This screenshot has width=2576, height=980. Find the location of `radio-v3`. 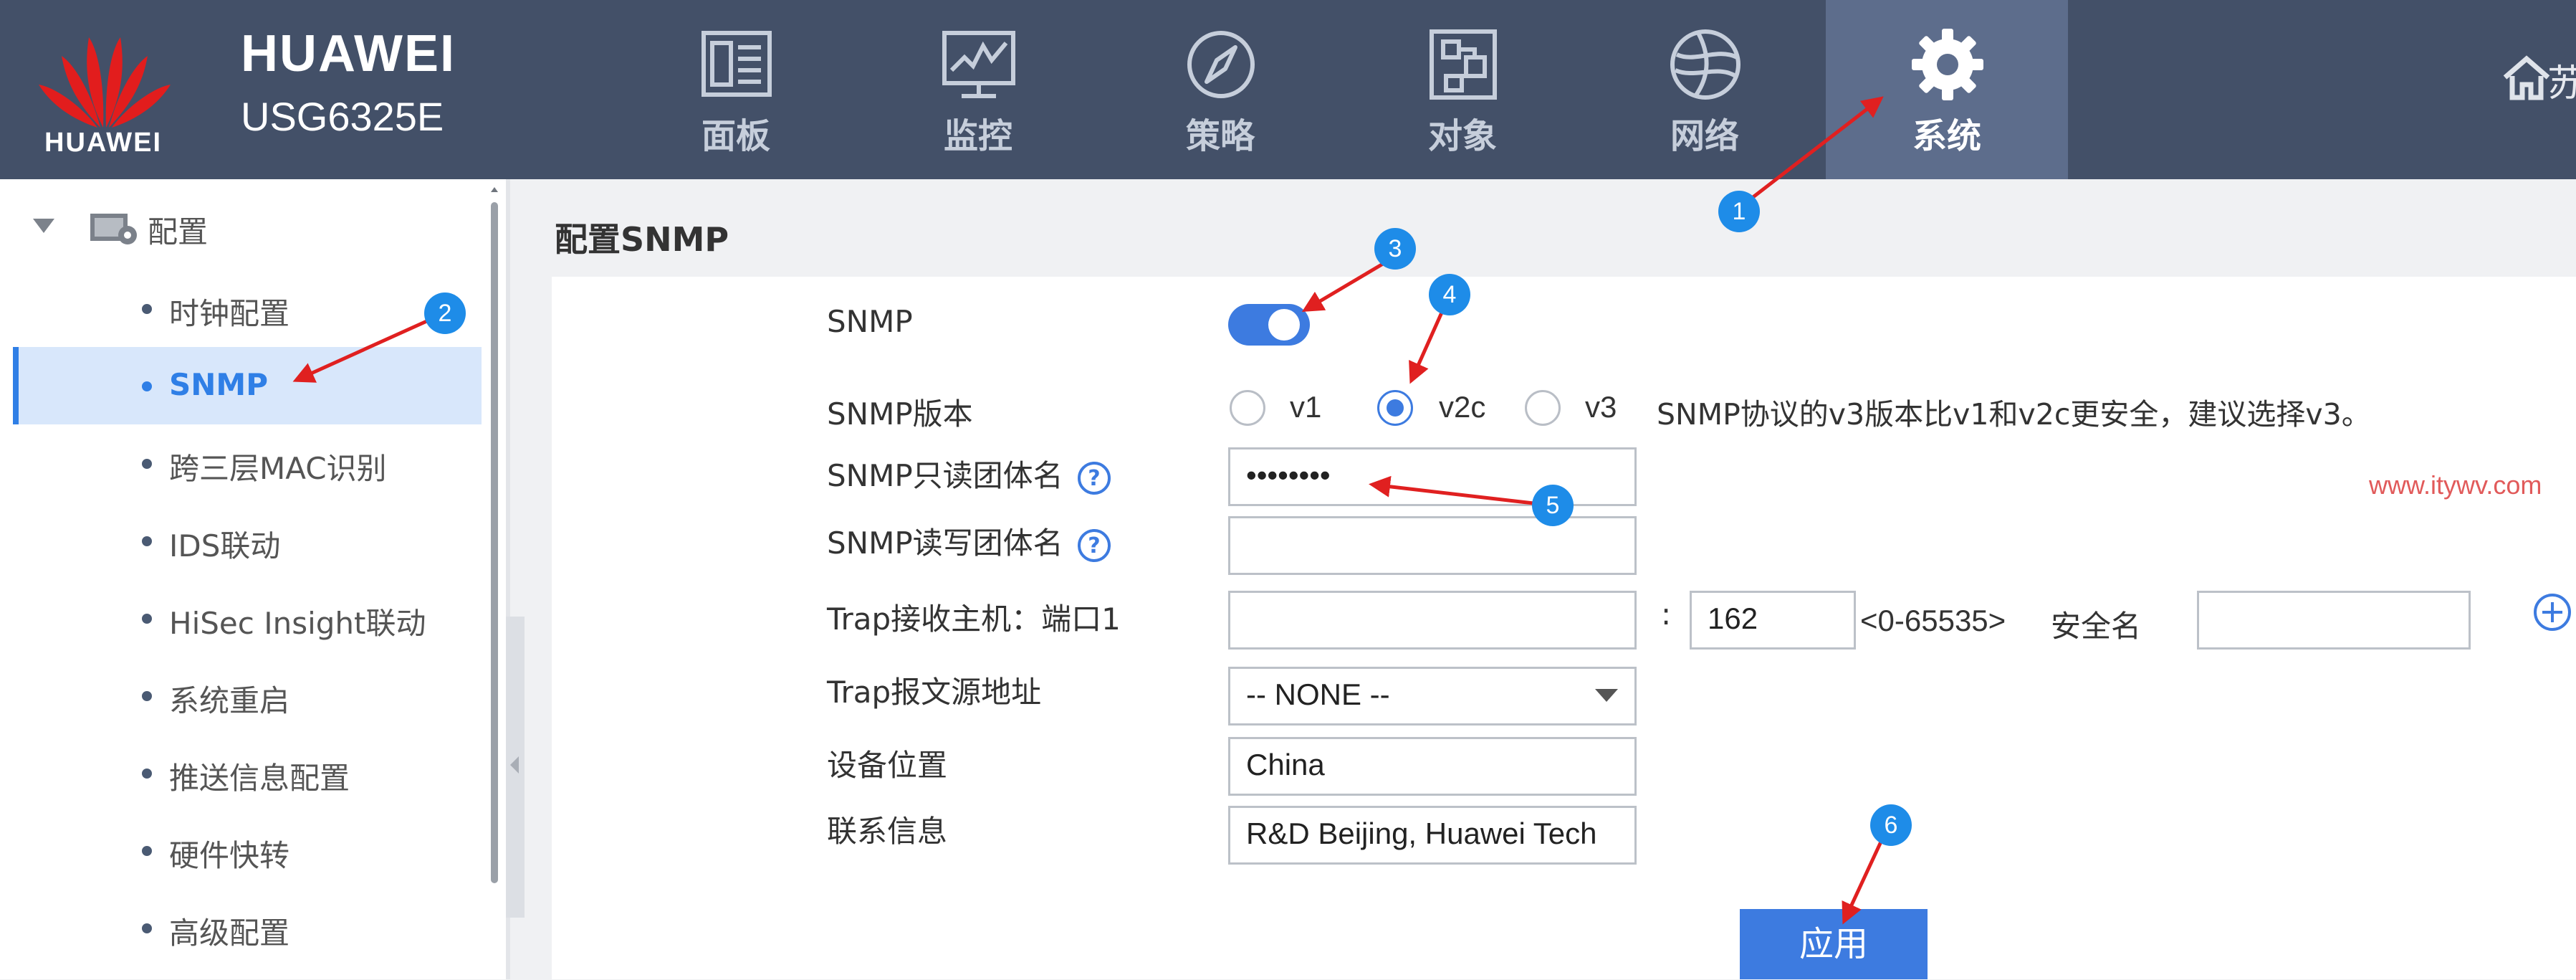

radio-v3 is located at coordinates (1543, 408).